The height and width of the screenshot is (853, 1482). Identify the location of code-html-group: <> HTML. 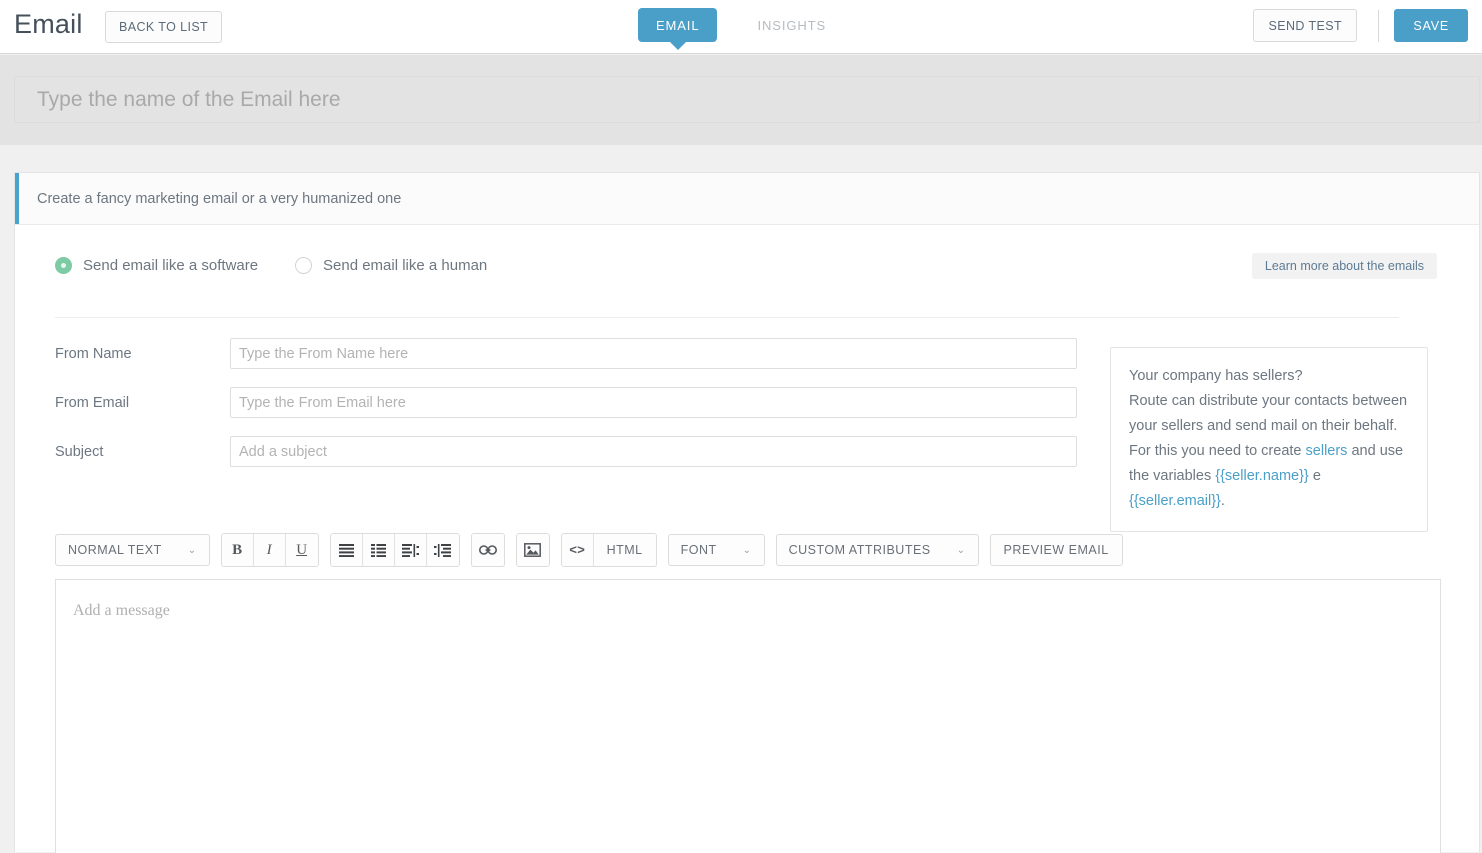
(608, 550).